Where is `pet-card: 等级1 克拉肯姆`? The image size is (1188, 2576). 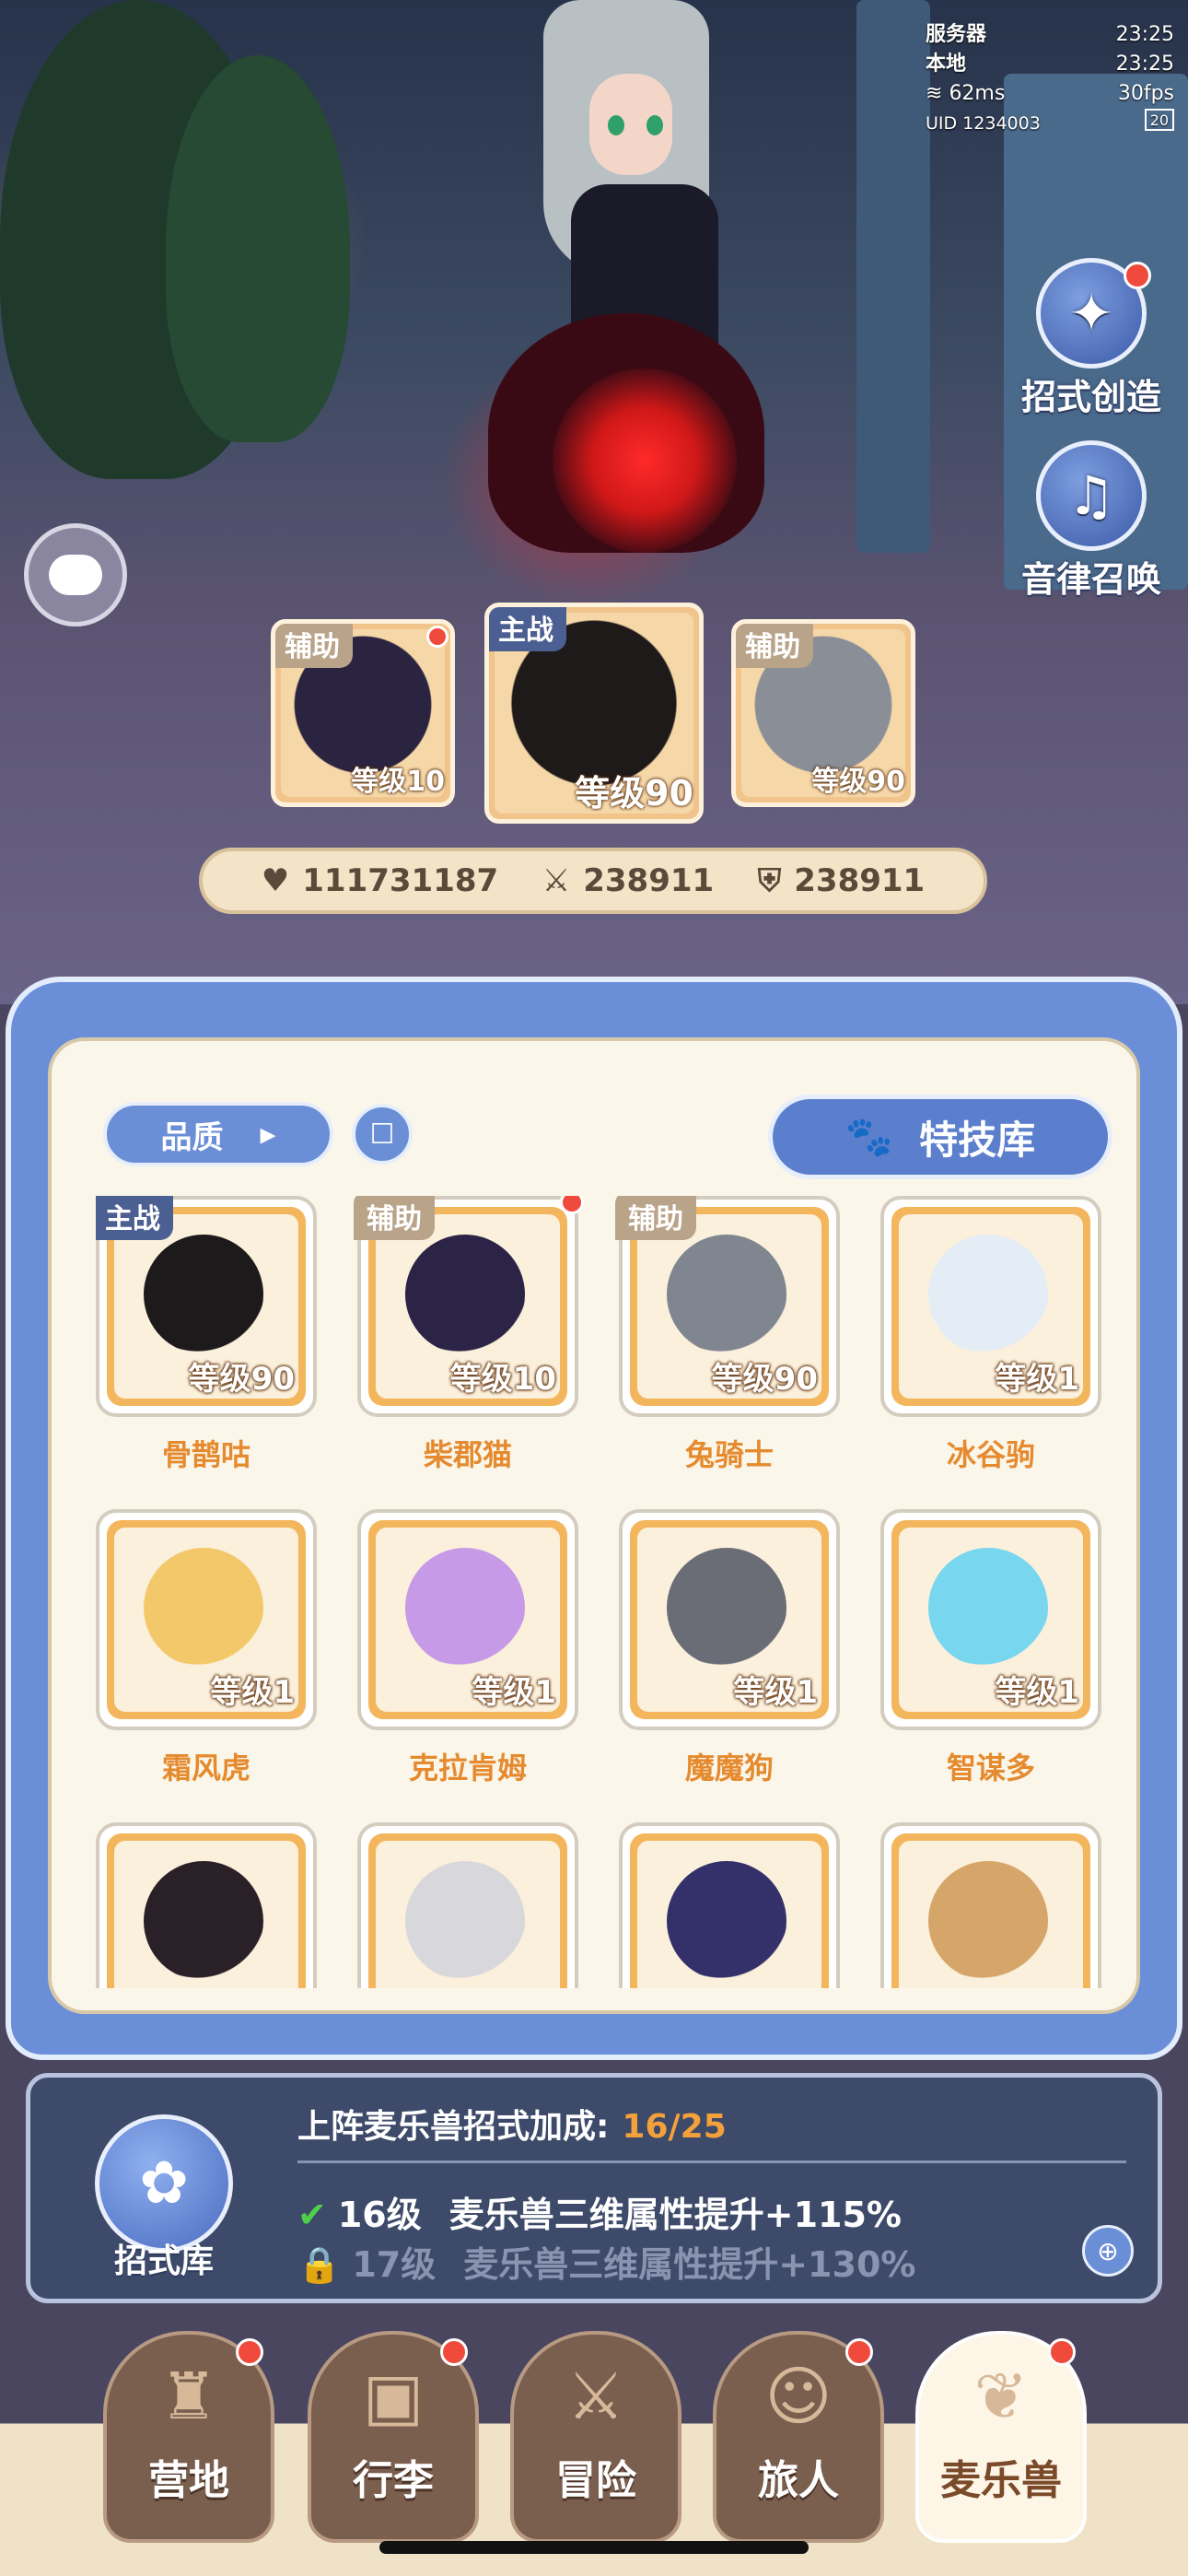
pet-card: 等级1 克拉肯姆 is located at coordinates (468, 1661).